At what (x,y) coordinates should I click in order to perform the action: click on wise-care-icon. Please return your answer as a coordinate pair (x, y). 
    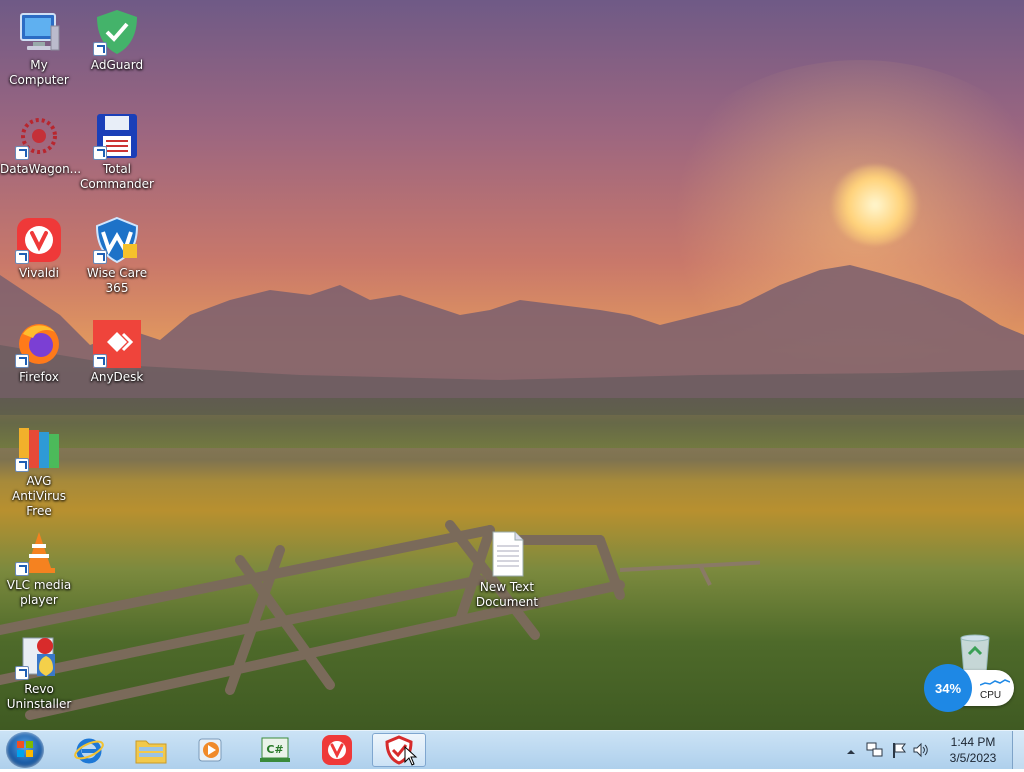
    Looking at the image, I should click on (117, 240).